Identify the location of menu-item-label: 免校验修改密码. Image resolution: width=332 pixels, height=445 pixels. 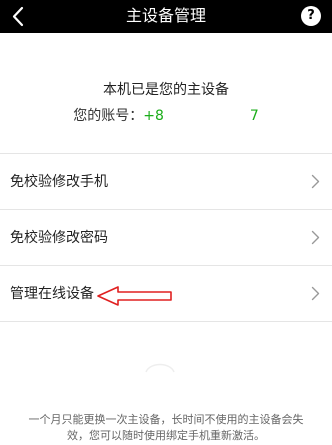
(59, 238).